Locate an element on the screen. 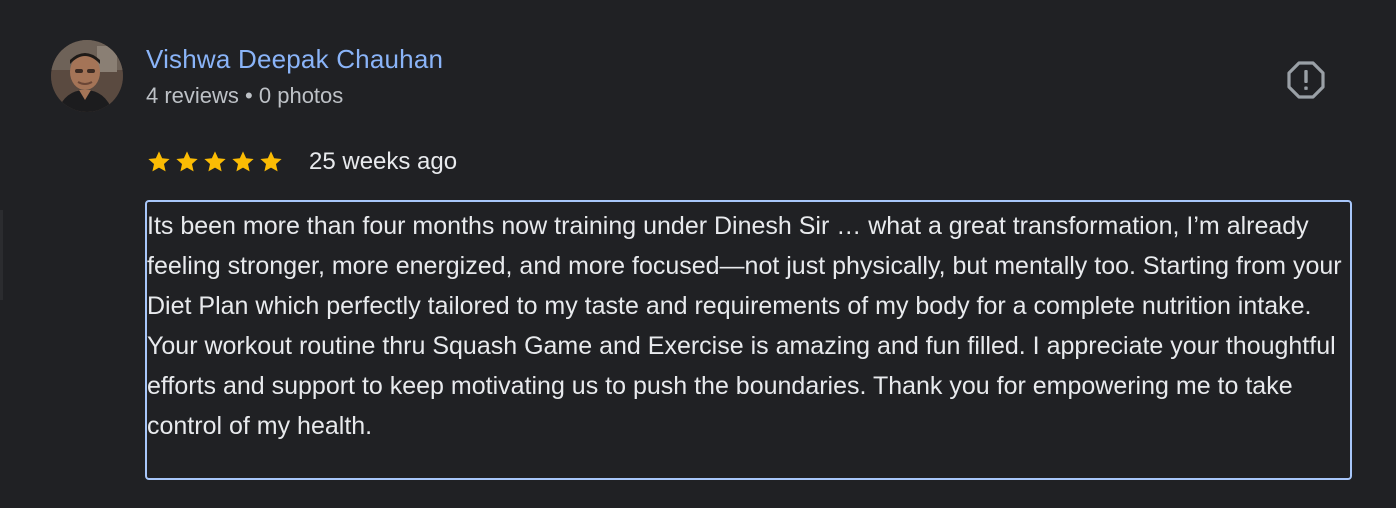 Image resolution: width=1396 pixels, height=508 pixels. avatar-photo is located at coordinates (87, 76).